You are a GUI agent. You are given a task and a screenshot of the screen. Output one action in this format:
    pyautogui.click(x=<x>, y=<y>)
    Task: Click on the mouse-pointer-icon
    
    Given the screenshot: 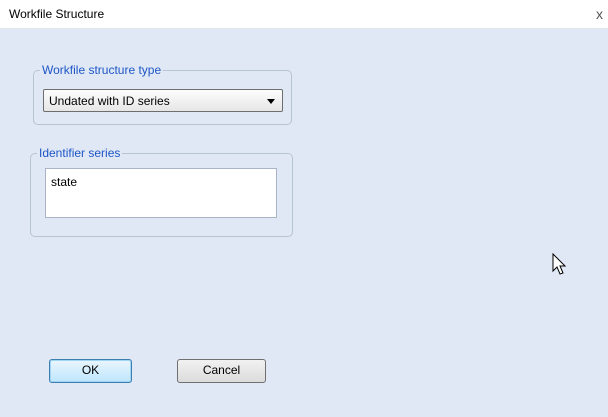 What is the action you would take?
    pyautogui.click(x=559, y=264)
    